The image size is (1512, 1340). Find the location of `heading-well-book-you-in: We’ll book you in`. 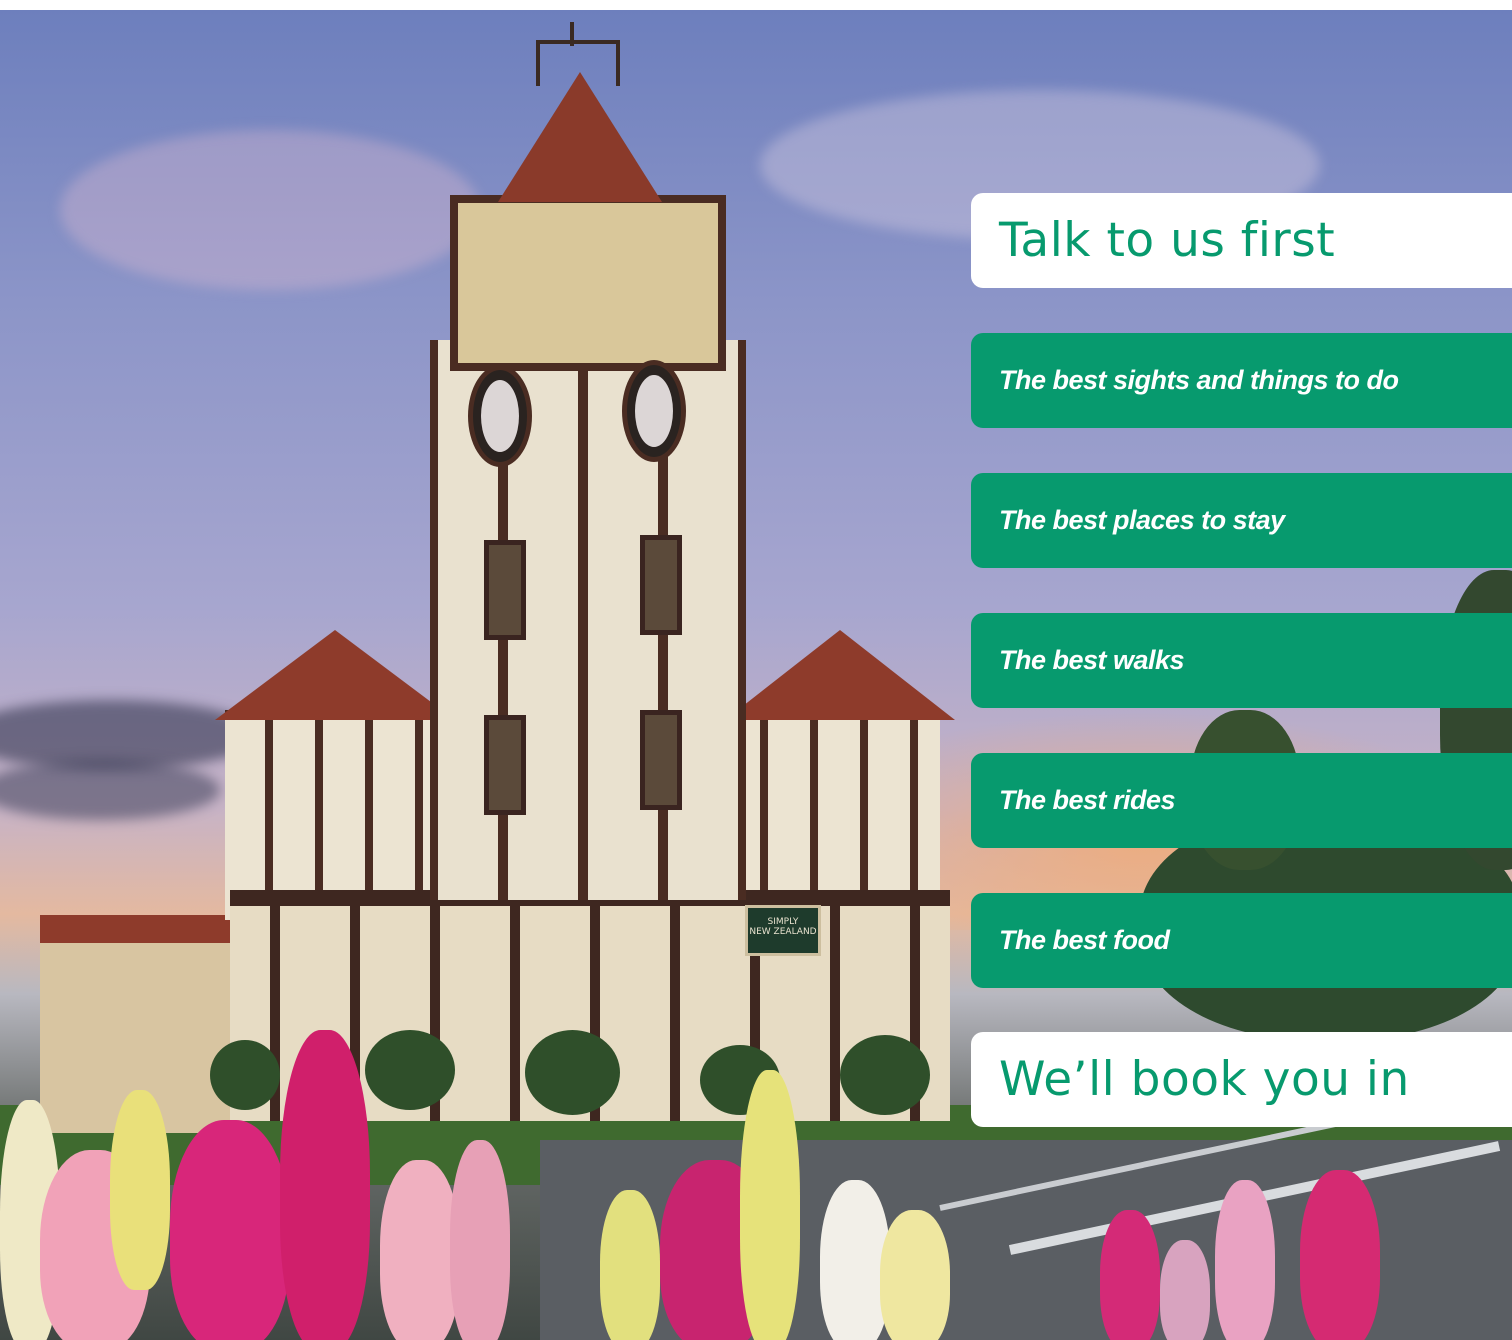

heading-well-book-you-in: We’ll book you in is located at coordinates (1204, 1079).